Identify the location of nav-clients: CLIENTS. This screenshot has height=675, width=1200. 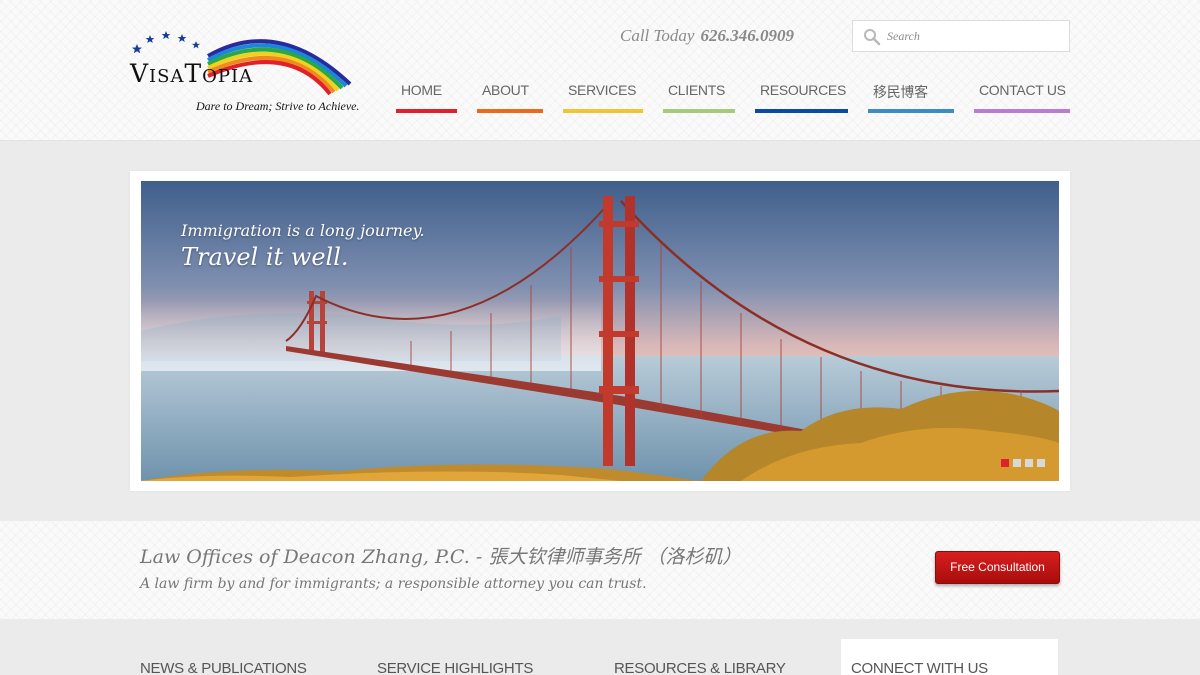
(699, 96).